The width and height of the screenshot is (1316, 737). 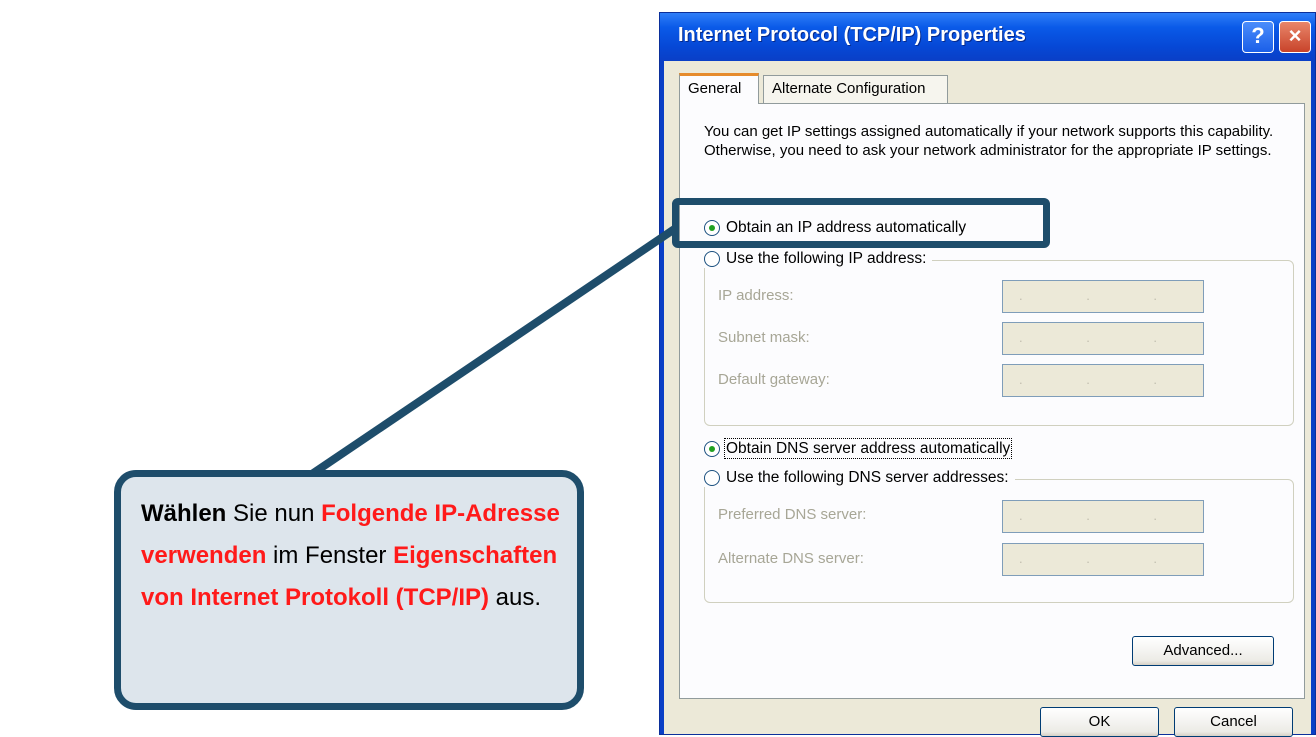 I want to click on highlight-frame, so click(x=861, y=223).